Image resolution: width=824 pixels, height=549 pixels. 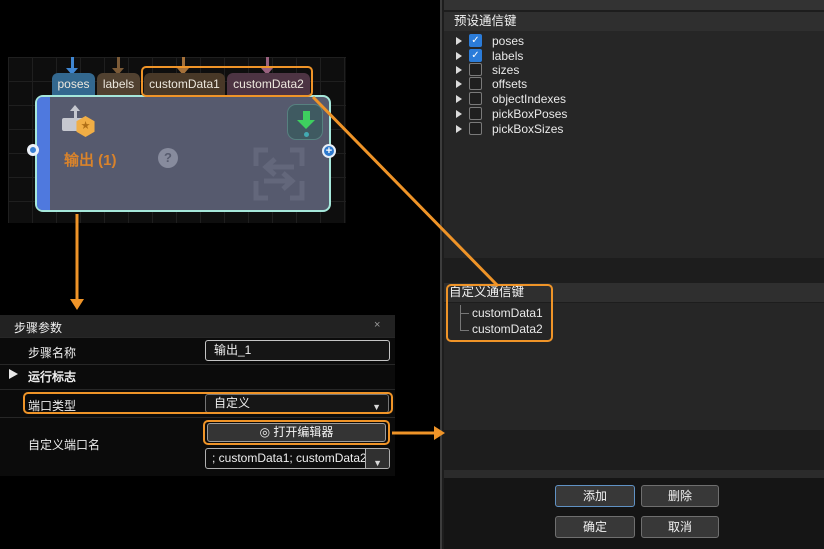 What do you see at coordinates (265, 432) in the screenshot?
I see `gear-icon: ◎` at bounding box center [265, 432].